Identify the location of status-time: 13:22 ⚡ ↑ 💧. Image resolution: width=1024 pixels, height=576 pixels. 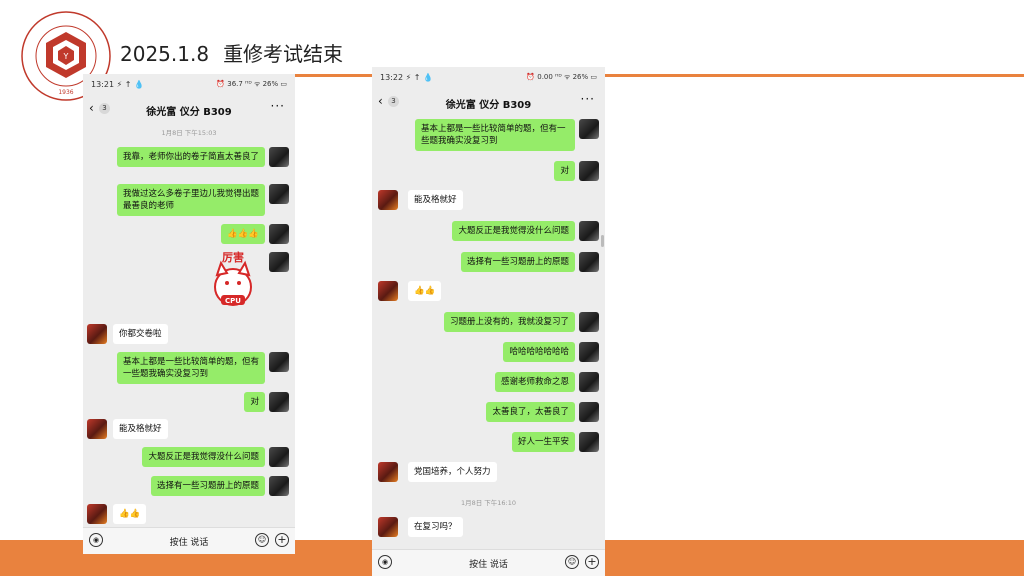
(406, 77).